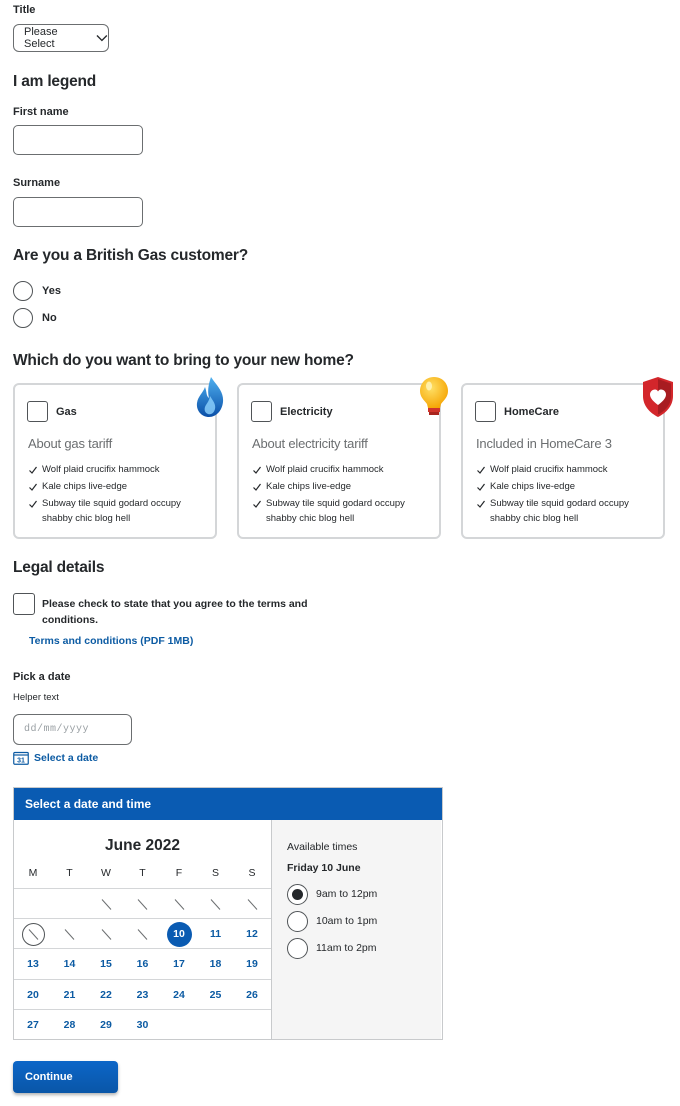  What do you see at coordinates (41, 112) in the screenshot?
I see `first-name-label: First name` at bounding box center [41, 112].